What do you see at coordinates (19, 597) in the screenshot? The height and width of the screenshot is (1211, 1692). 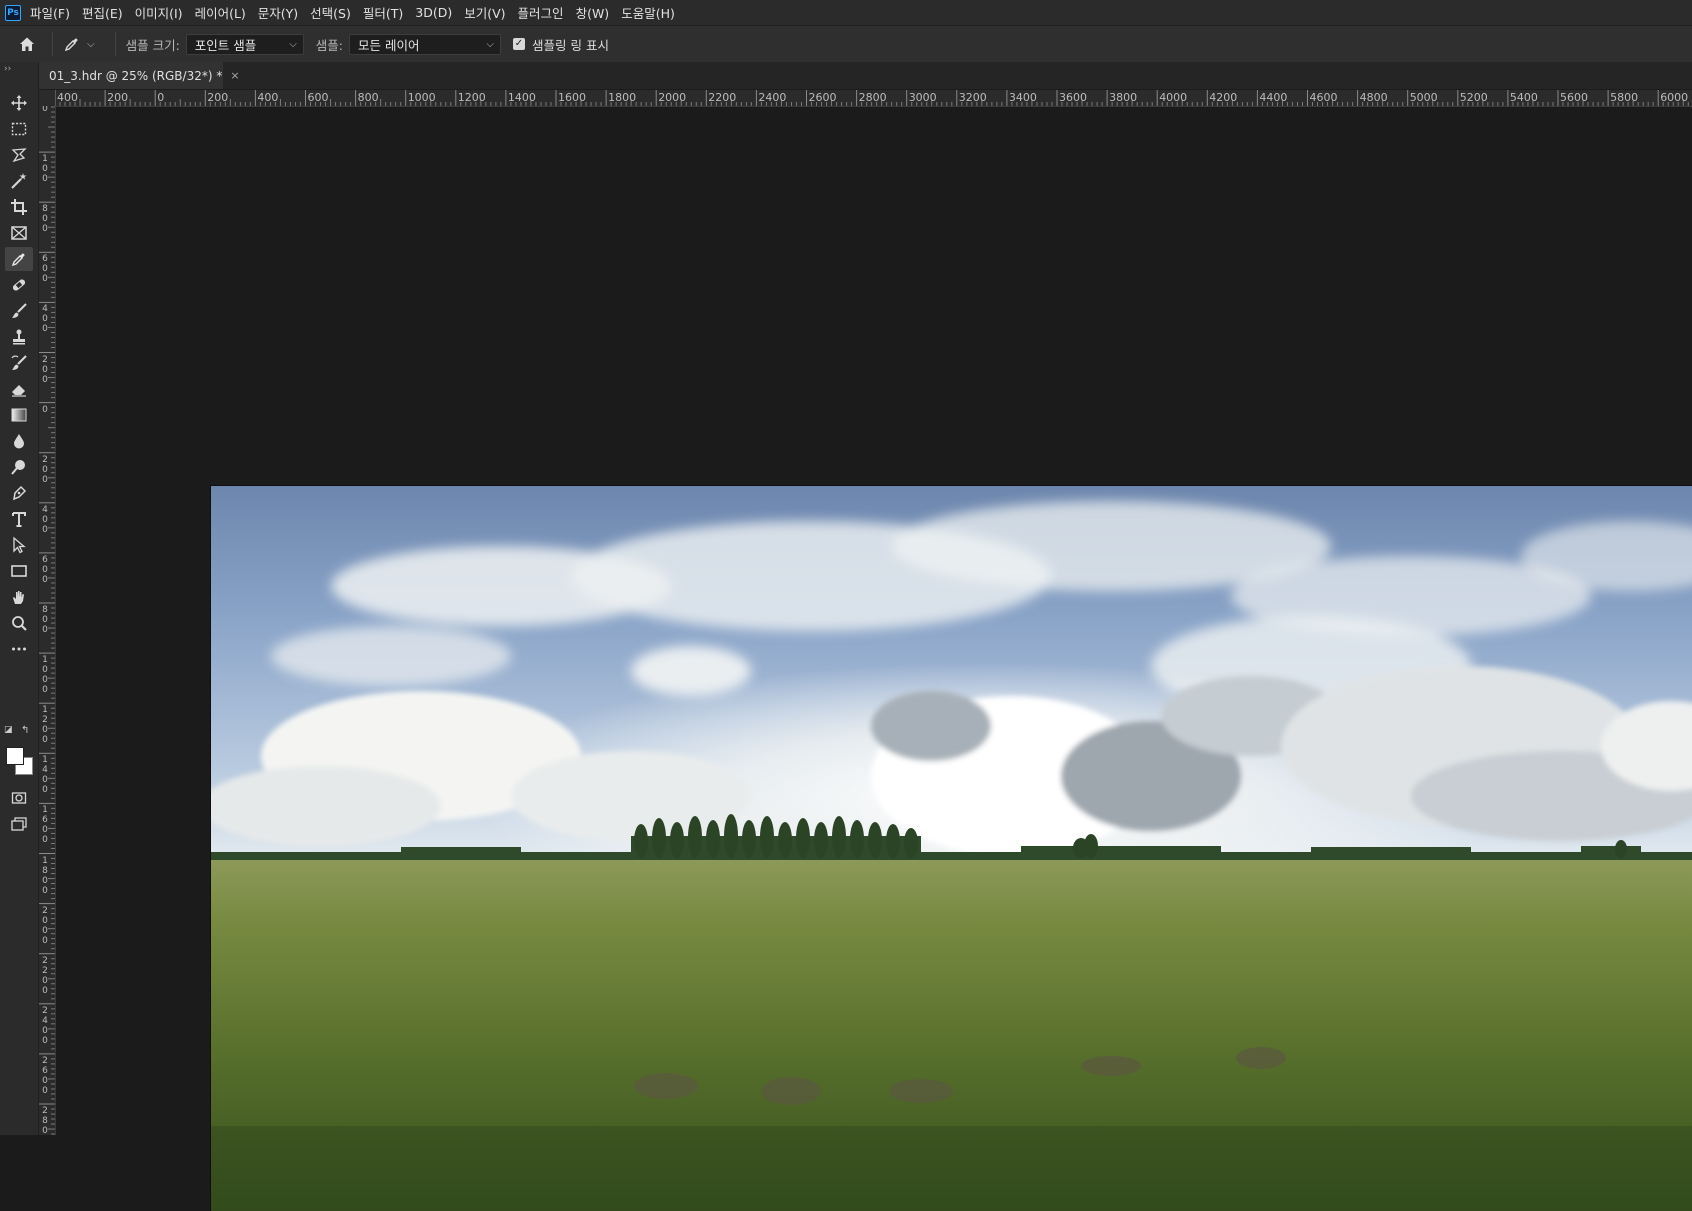 I see `hand-tool` at bounding box center [19, 597].